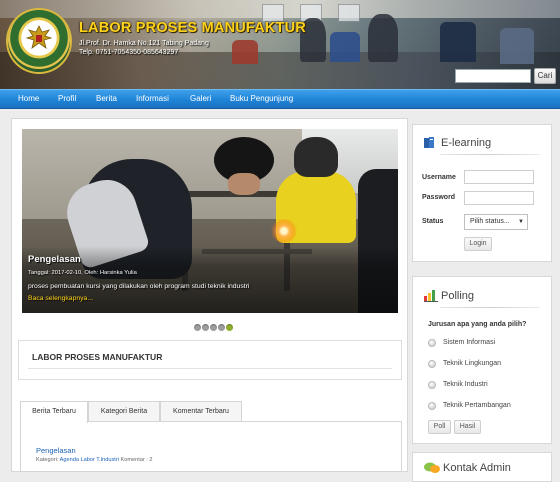  Describe the element at coordinates (192, 28) in the screenshot. I see `site-title: LABOR PROSES MANUFAKTUR` at that location.